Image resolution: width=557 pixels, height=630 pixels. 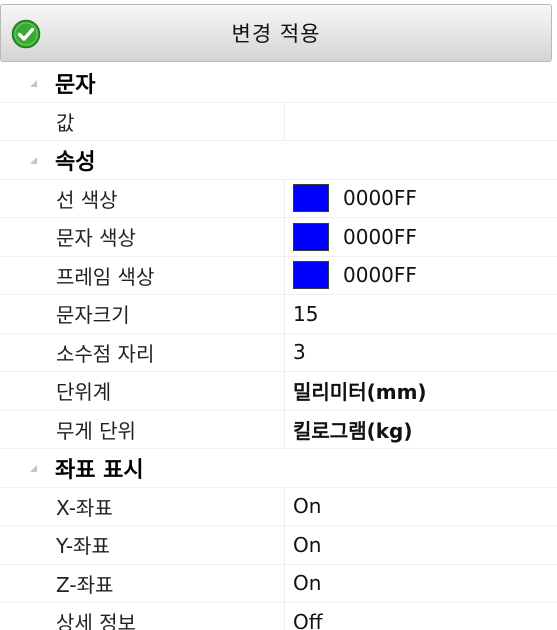 What do you see at coordinates (165, 429) in the screenshot?
I see `property-name: 무게 단위` at bounding box center [165, 429].